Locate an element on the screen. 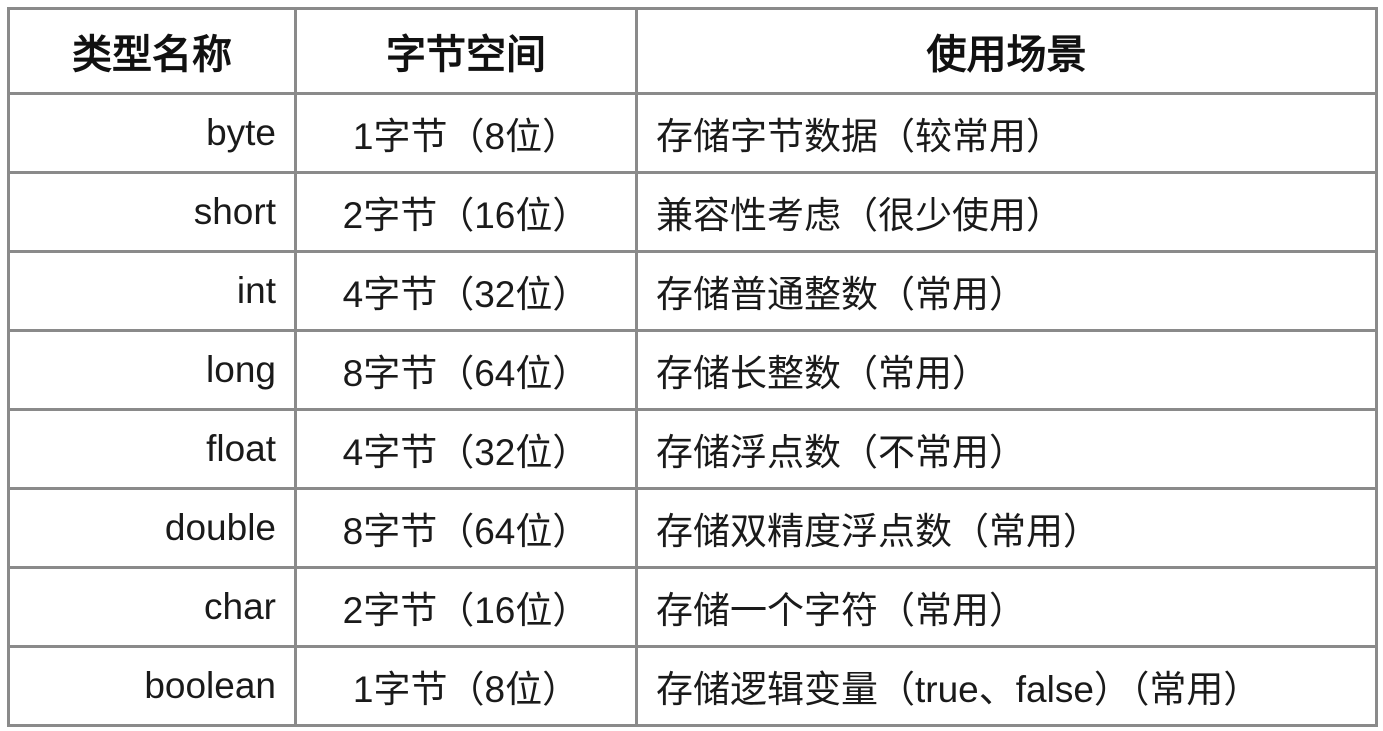 The image size is (1383, 731). usage-cell: 存储双精度浮点数（常用） is located at coordinates (1006, 528).